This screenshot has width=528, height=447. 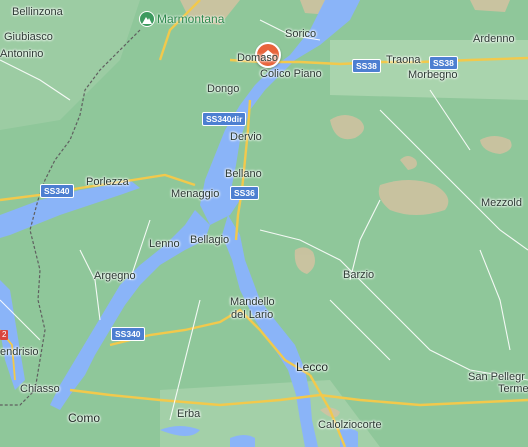 What do you see at coordinates (84, 418) in the screenshot?
I see `place-label-como: Como` at bounding box center [84, 418].